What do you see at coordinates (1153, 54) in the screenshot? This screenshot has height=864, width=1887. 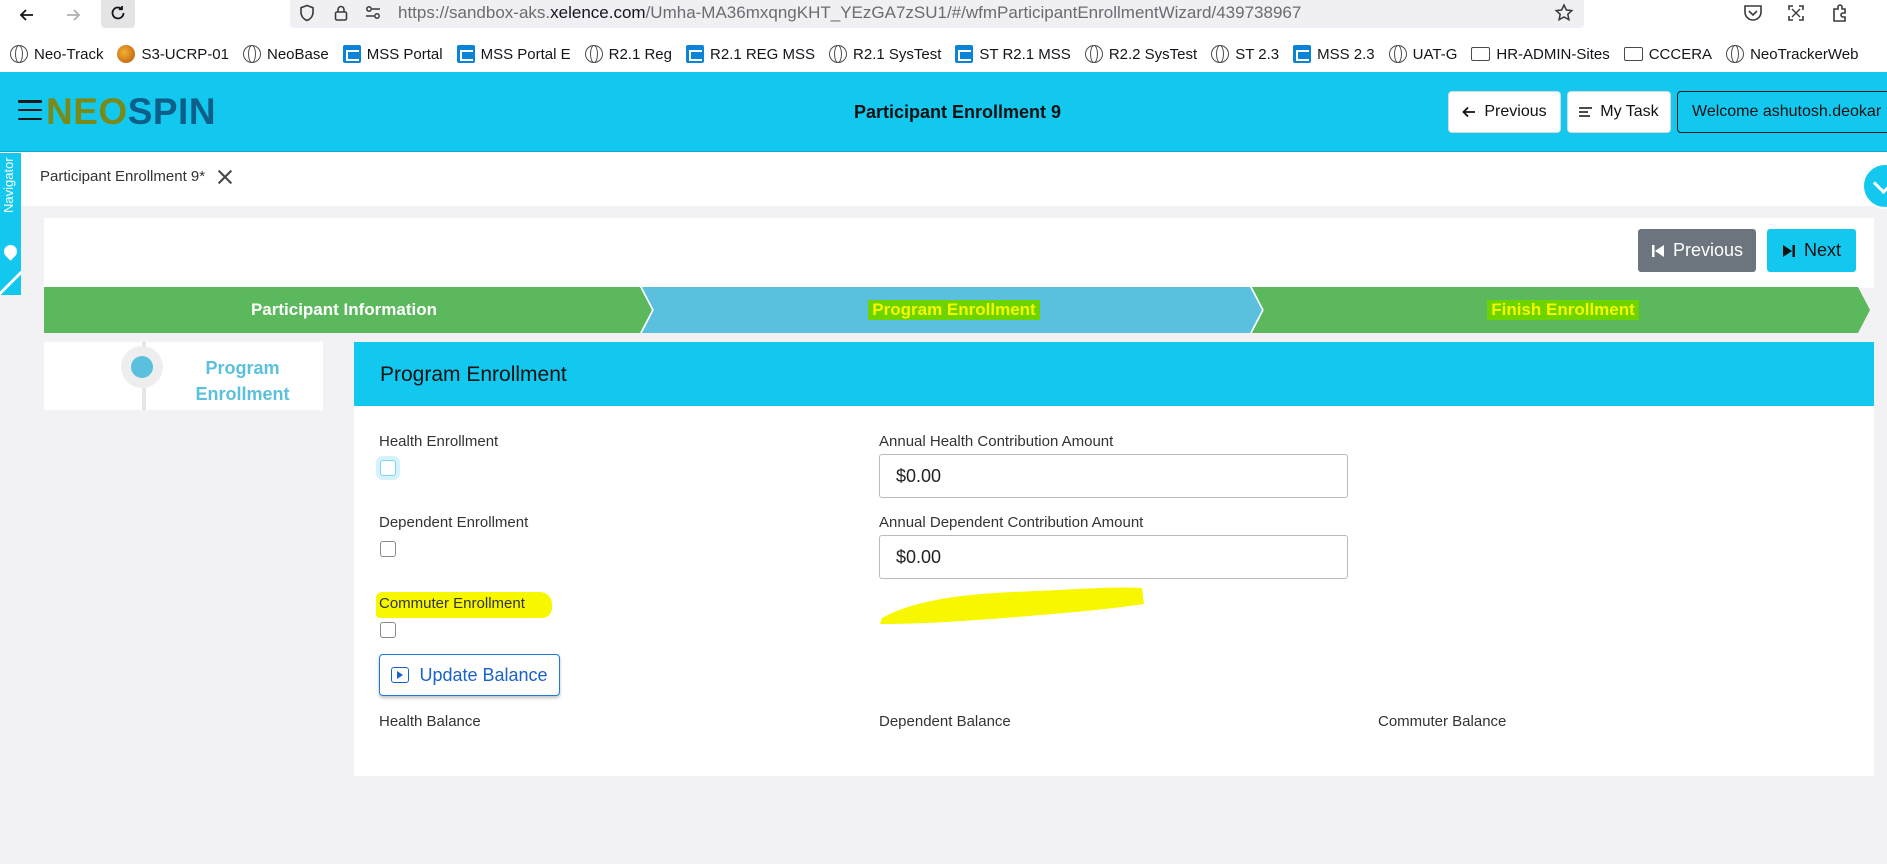 I see `bookmark-label: R2.2 SysTest` at bounding box center [1153, 54].